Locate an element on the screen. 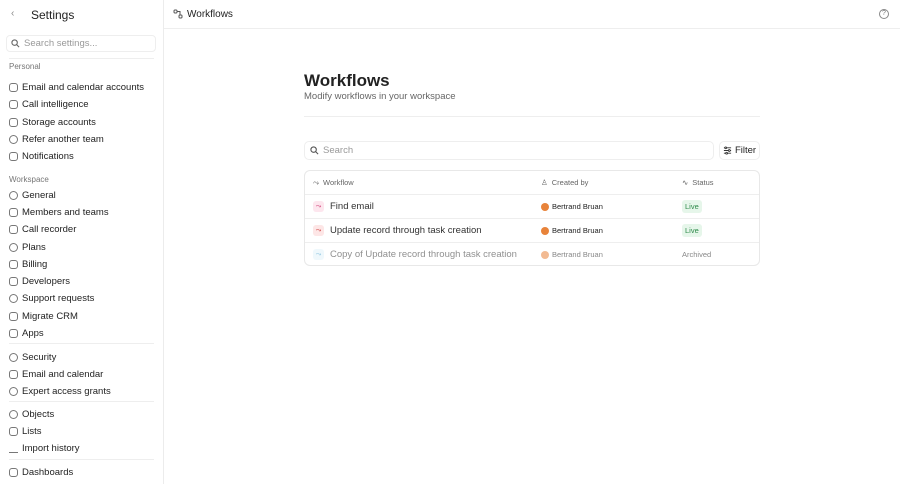  upload-icon is located at coordinates (13, 448).